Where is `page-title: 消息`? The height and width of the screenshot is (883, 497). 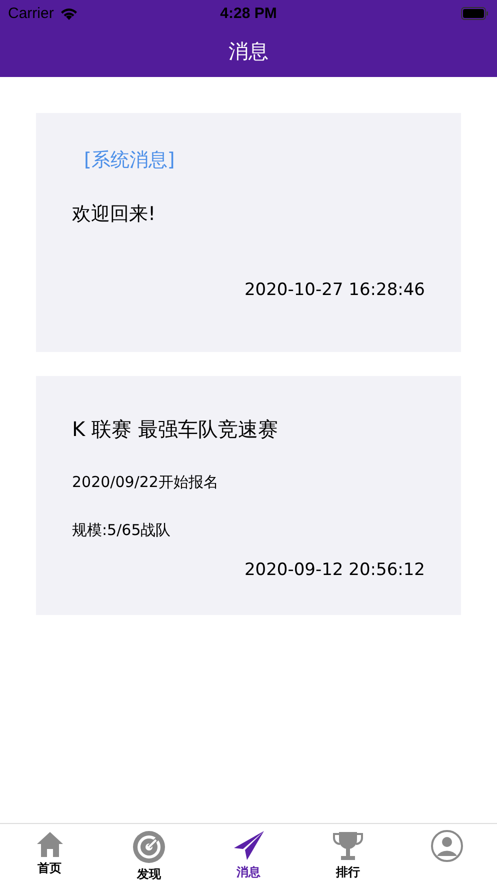 page-title: 消息 is located at coordinates (248, 51).